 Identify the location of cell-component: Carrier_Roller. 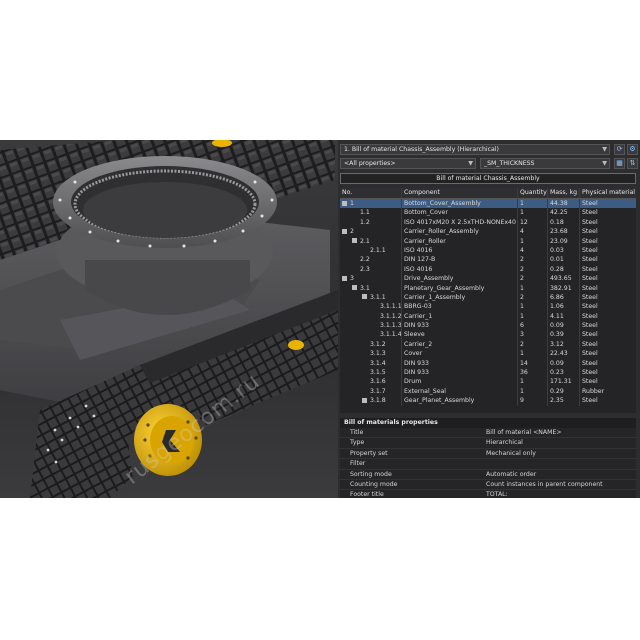
(460, 241).